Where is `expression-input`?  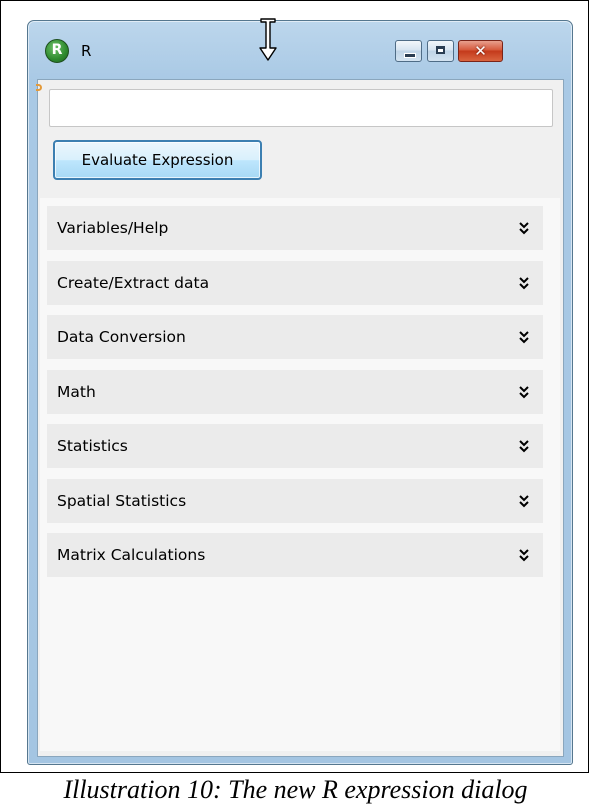 expression-input is located at coordinates (301, 108).